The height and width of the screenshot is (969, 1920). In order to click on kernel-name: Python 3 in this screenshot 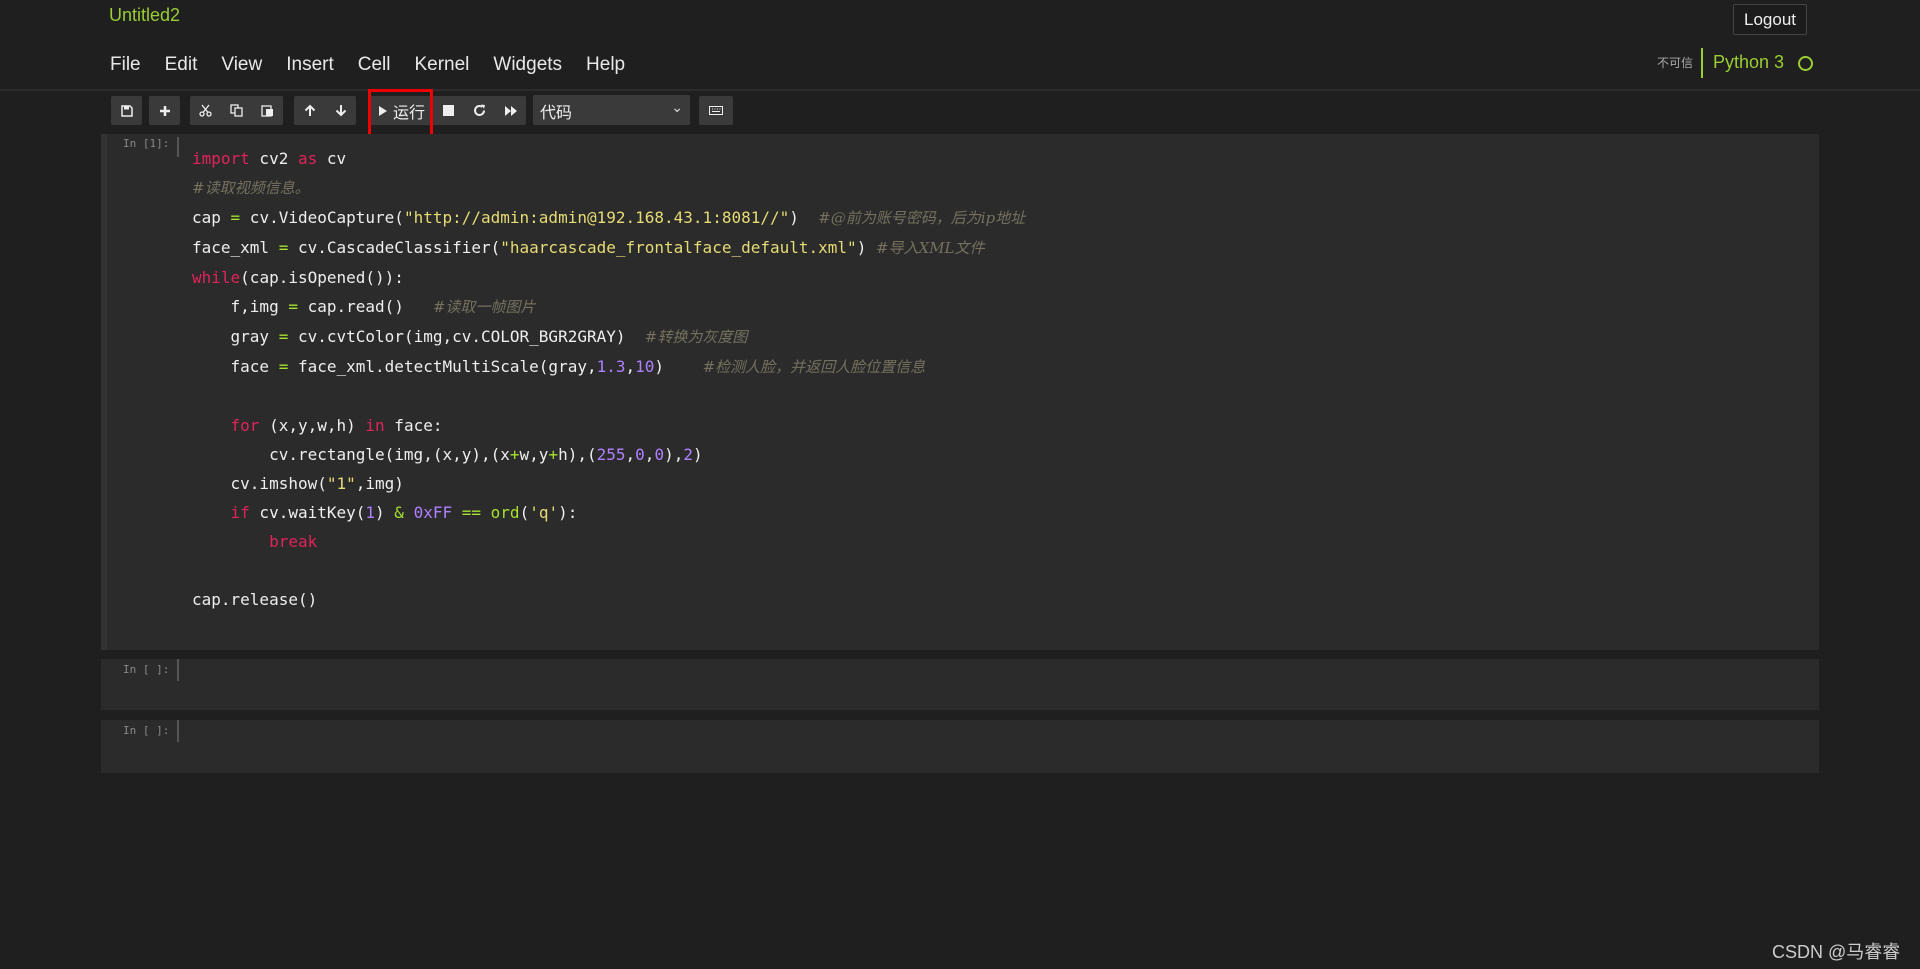, I will do `click(1748, 62)`.